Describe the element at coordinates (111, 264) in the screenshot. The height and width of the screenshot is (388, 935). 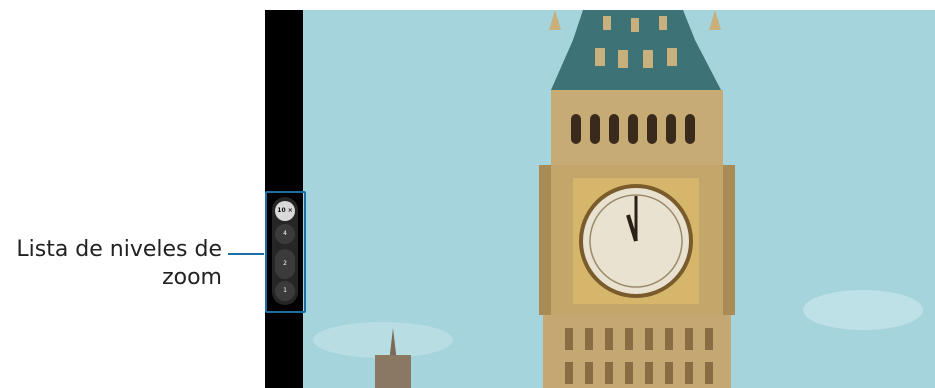
I see `zoom-levels-callout: Lista de niveles de zoom` at that location.